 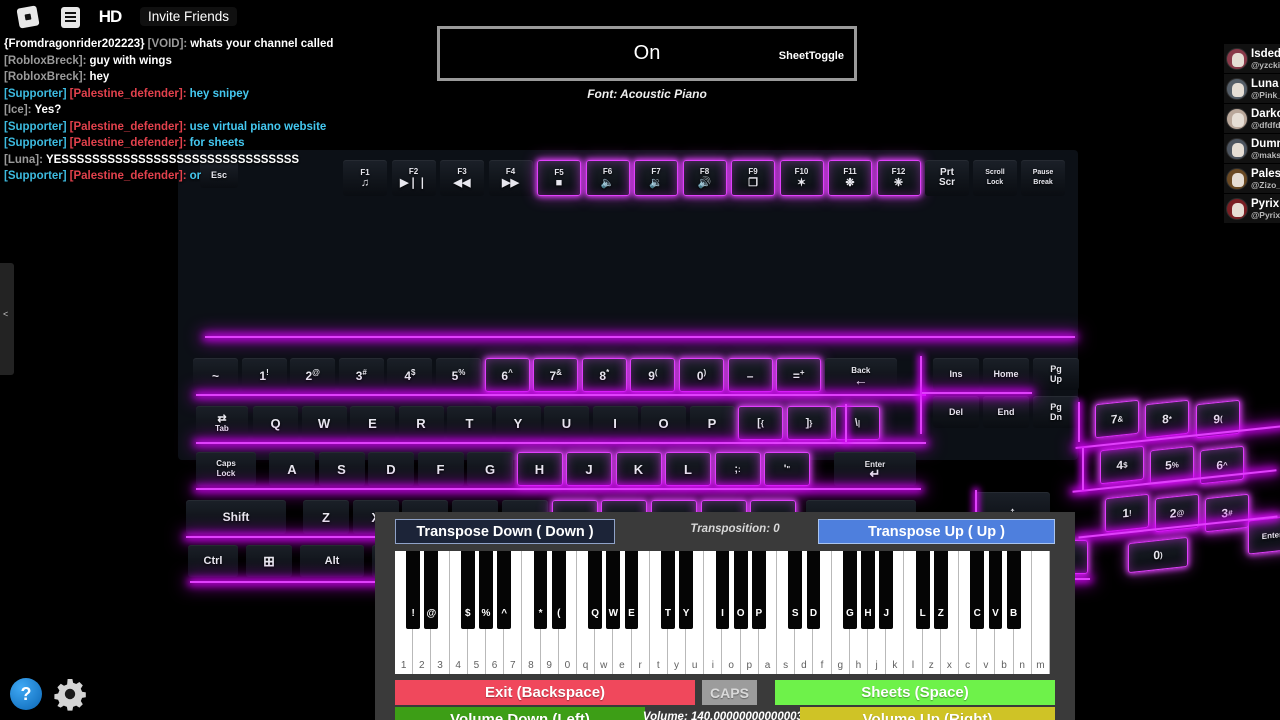 I want to click on key-end: End, so click(x=1006, y=412).